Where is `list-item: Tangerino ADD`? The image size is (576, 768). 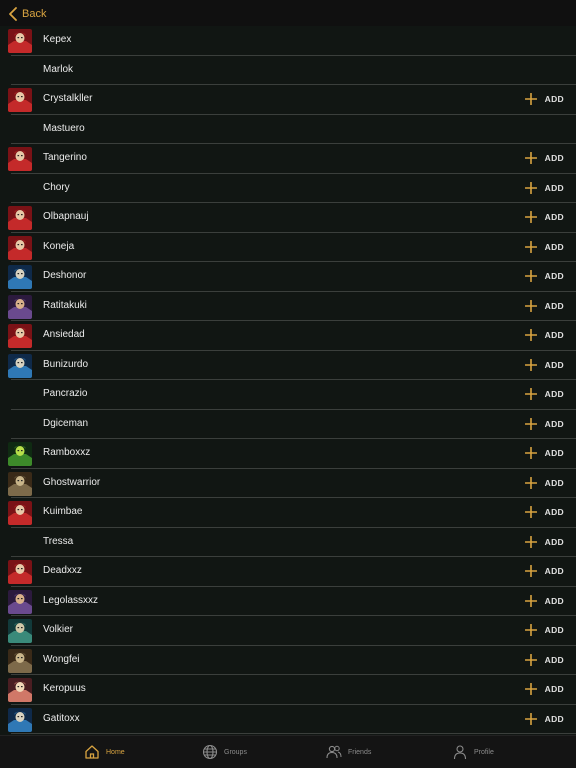
list-item: Tangerino ADD is located at coordinates (292, 159).